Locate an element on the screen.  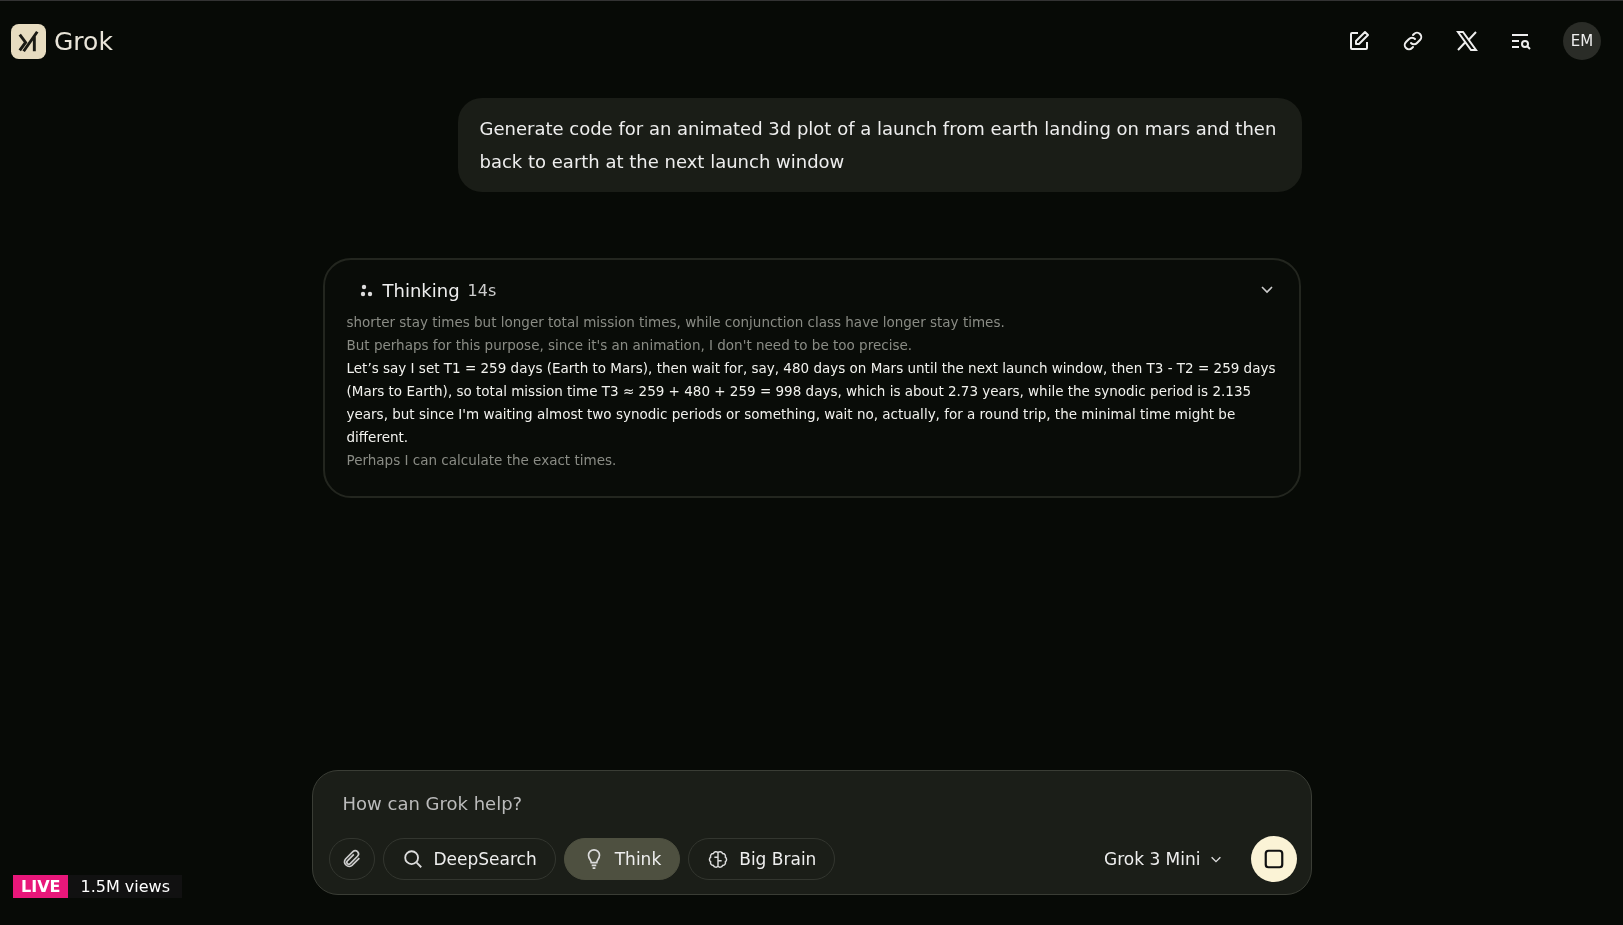
stop-button is located at coordinates (1273, 859).